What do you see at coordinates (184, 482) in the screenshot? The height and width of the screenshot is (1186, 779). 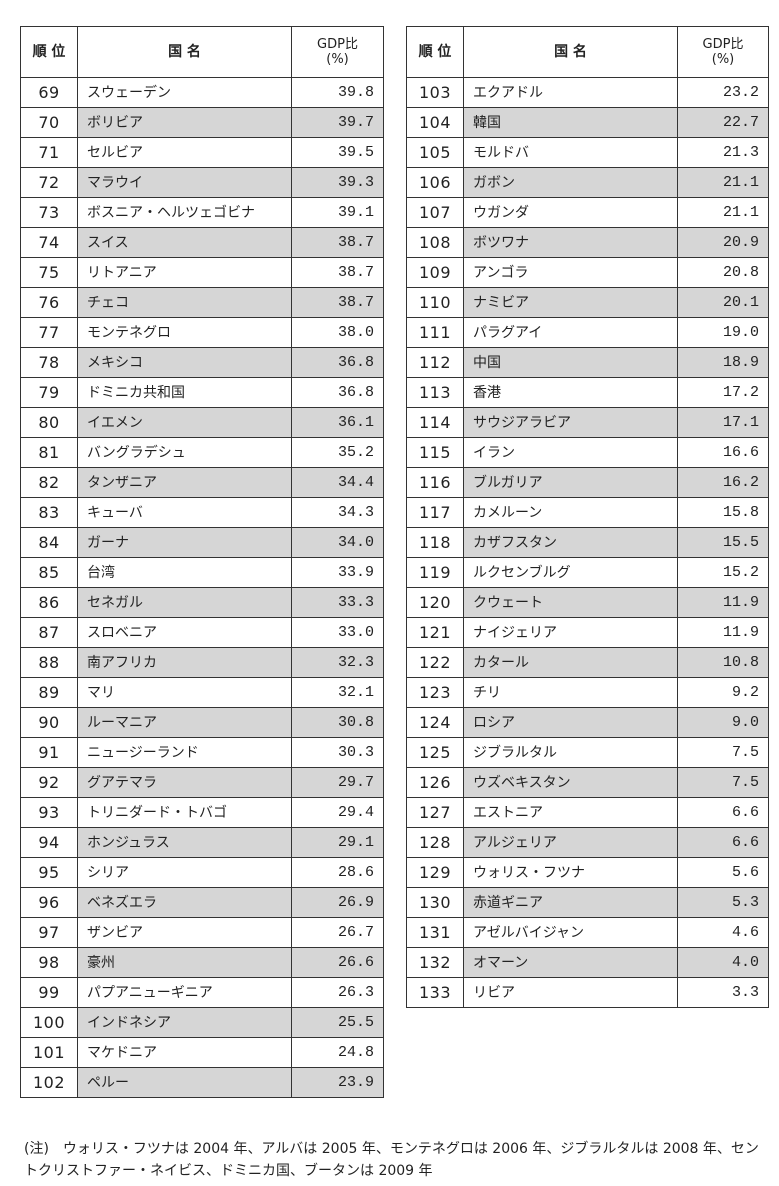 I see `name-cell: タンザニア` at bounding box center [184, 482].